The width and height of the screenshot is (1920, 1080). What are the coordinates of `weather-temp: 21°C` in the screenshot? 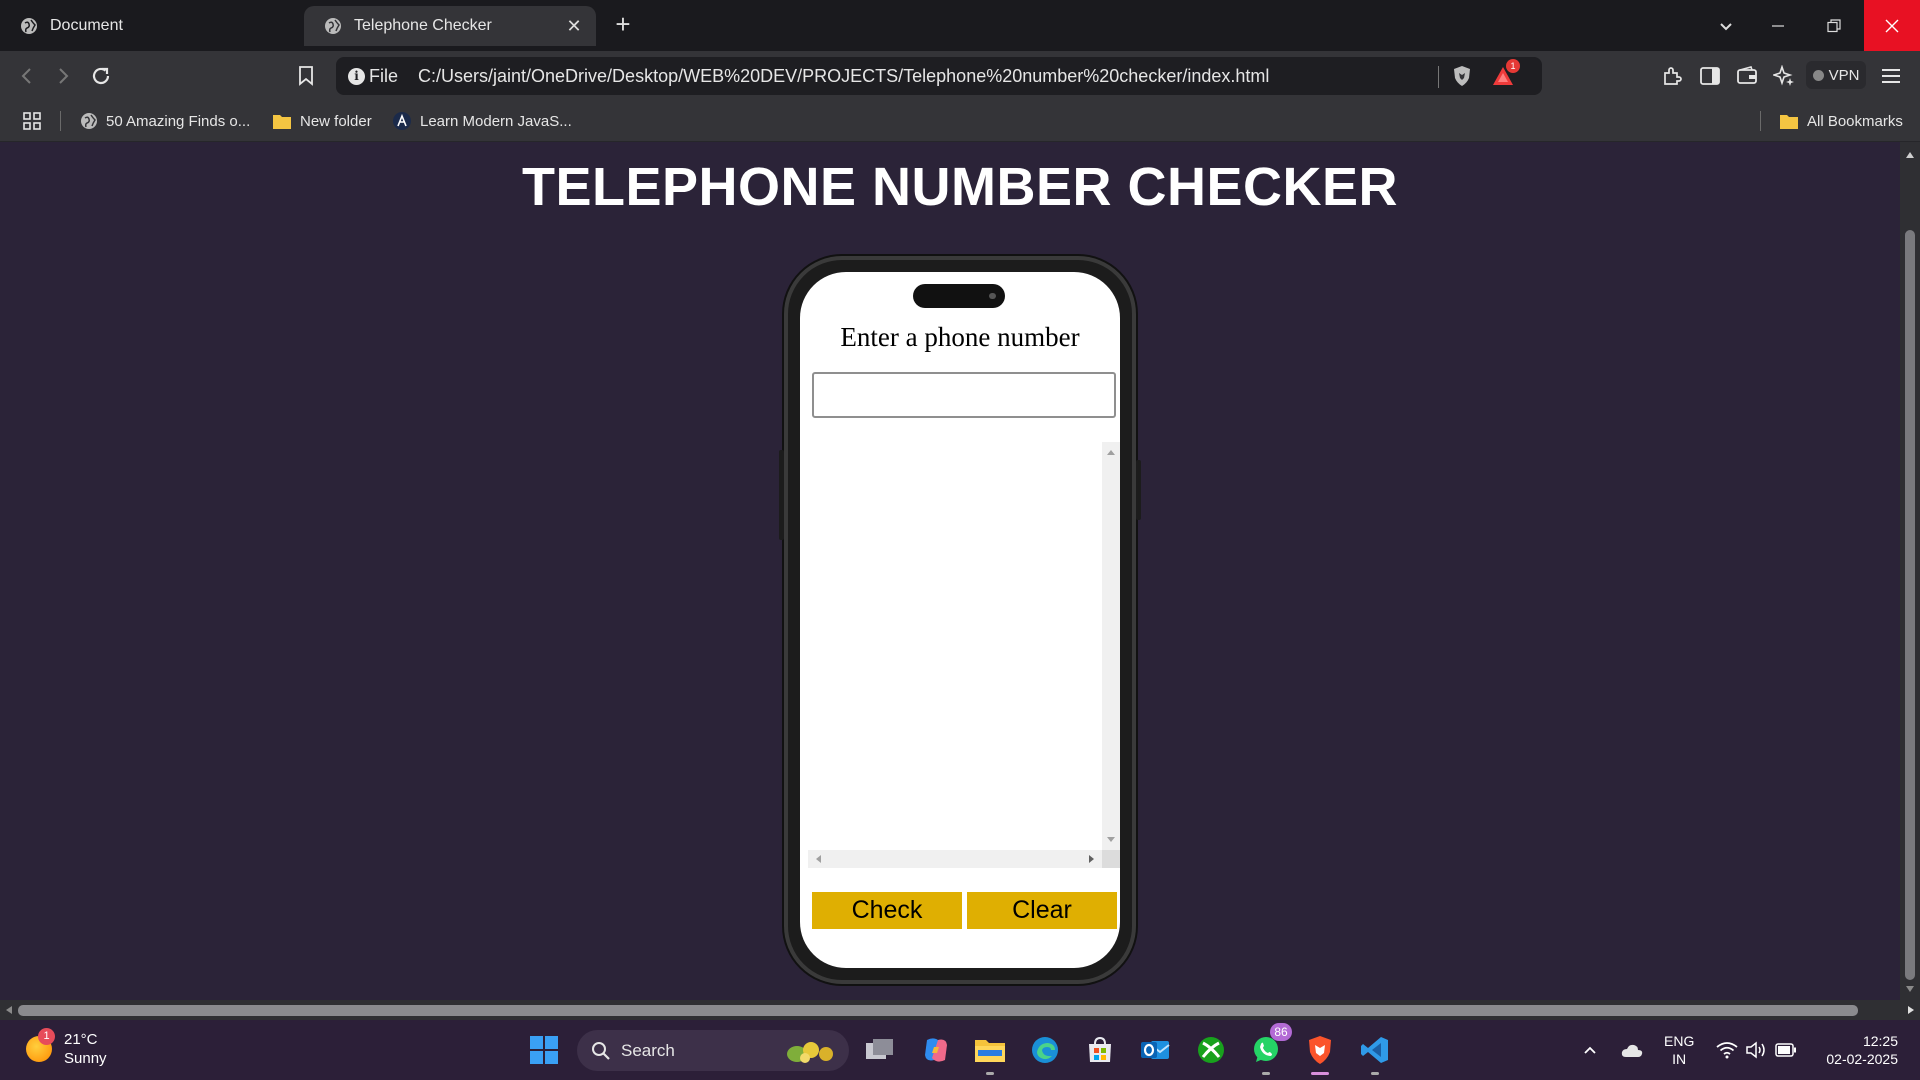 It's located at (81, 1039).